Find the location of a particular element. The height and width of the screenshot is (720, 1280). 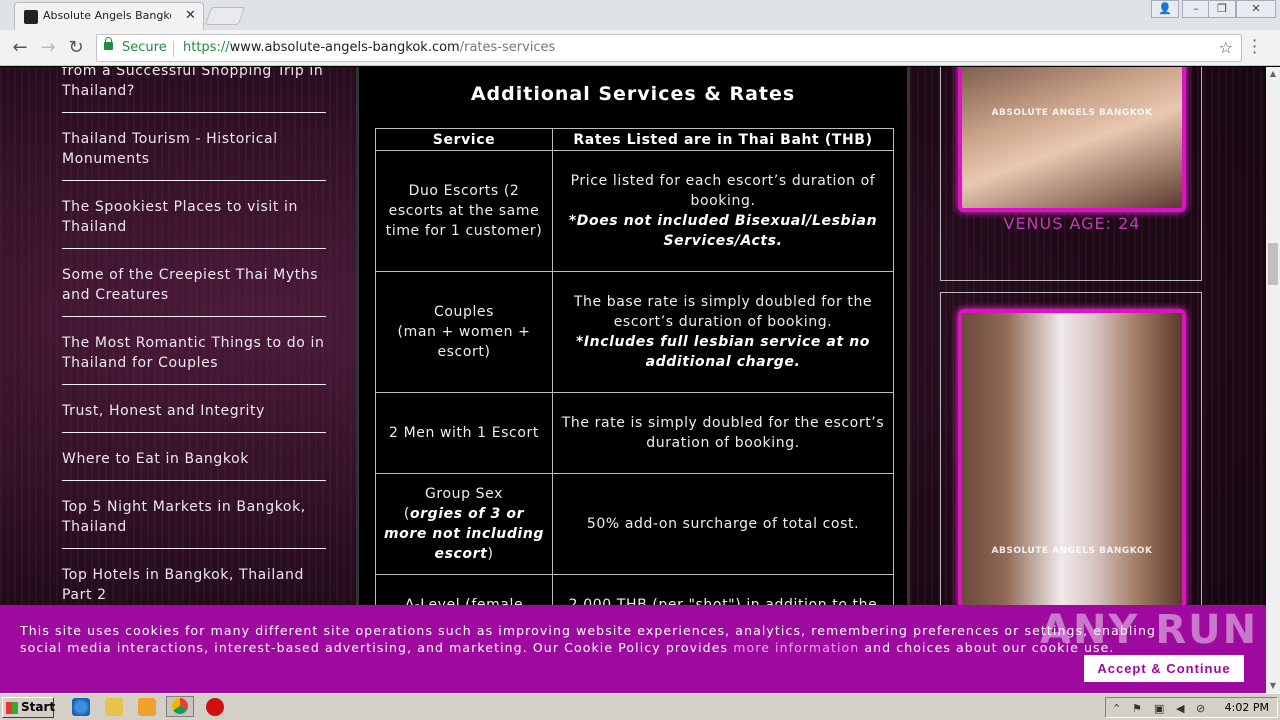

volume-icon: ◀ is located at coordinates (1180, 708).